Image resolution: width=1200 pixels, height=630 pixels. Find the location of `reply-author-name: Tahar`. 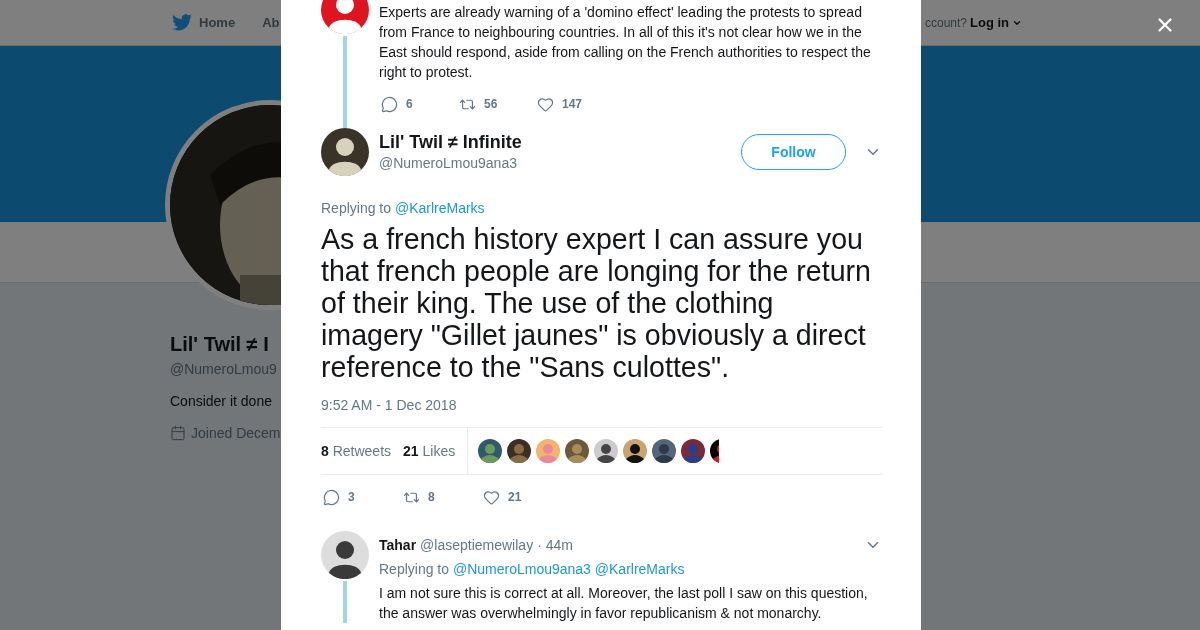

reply-author-name: Tahar is located at coordinates (398, 545).